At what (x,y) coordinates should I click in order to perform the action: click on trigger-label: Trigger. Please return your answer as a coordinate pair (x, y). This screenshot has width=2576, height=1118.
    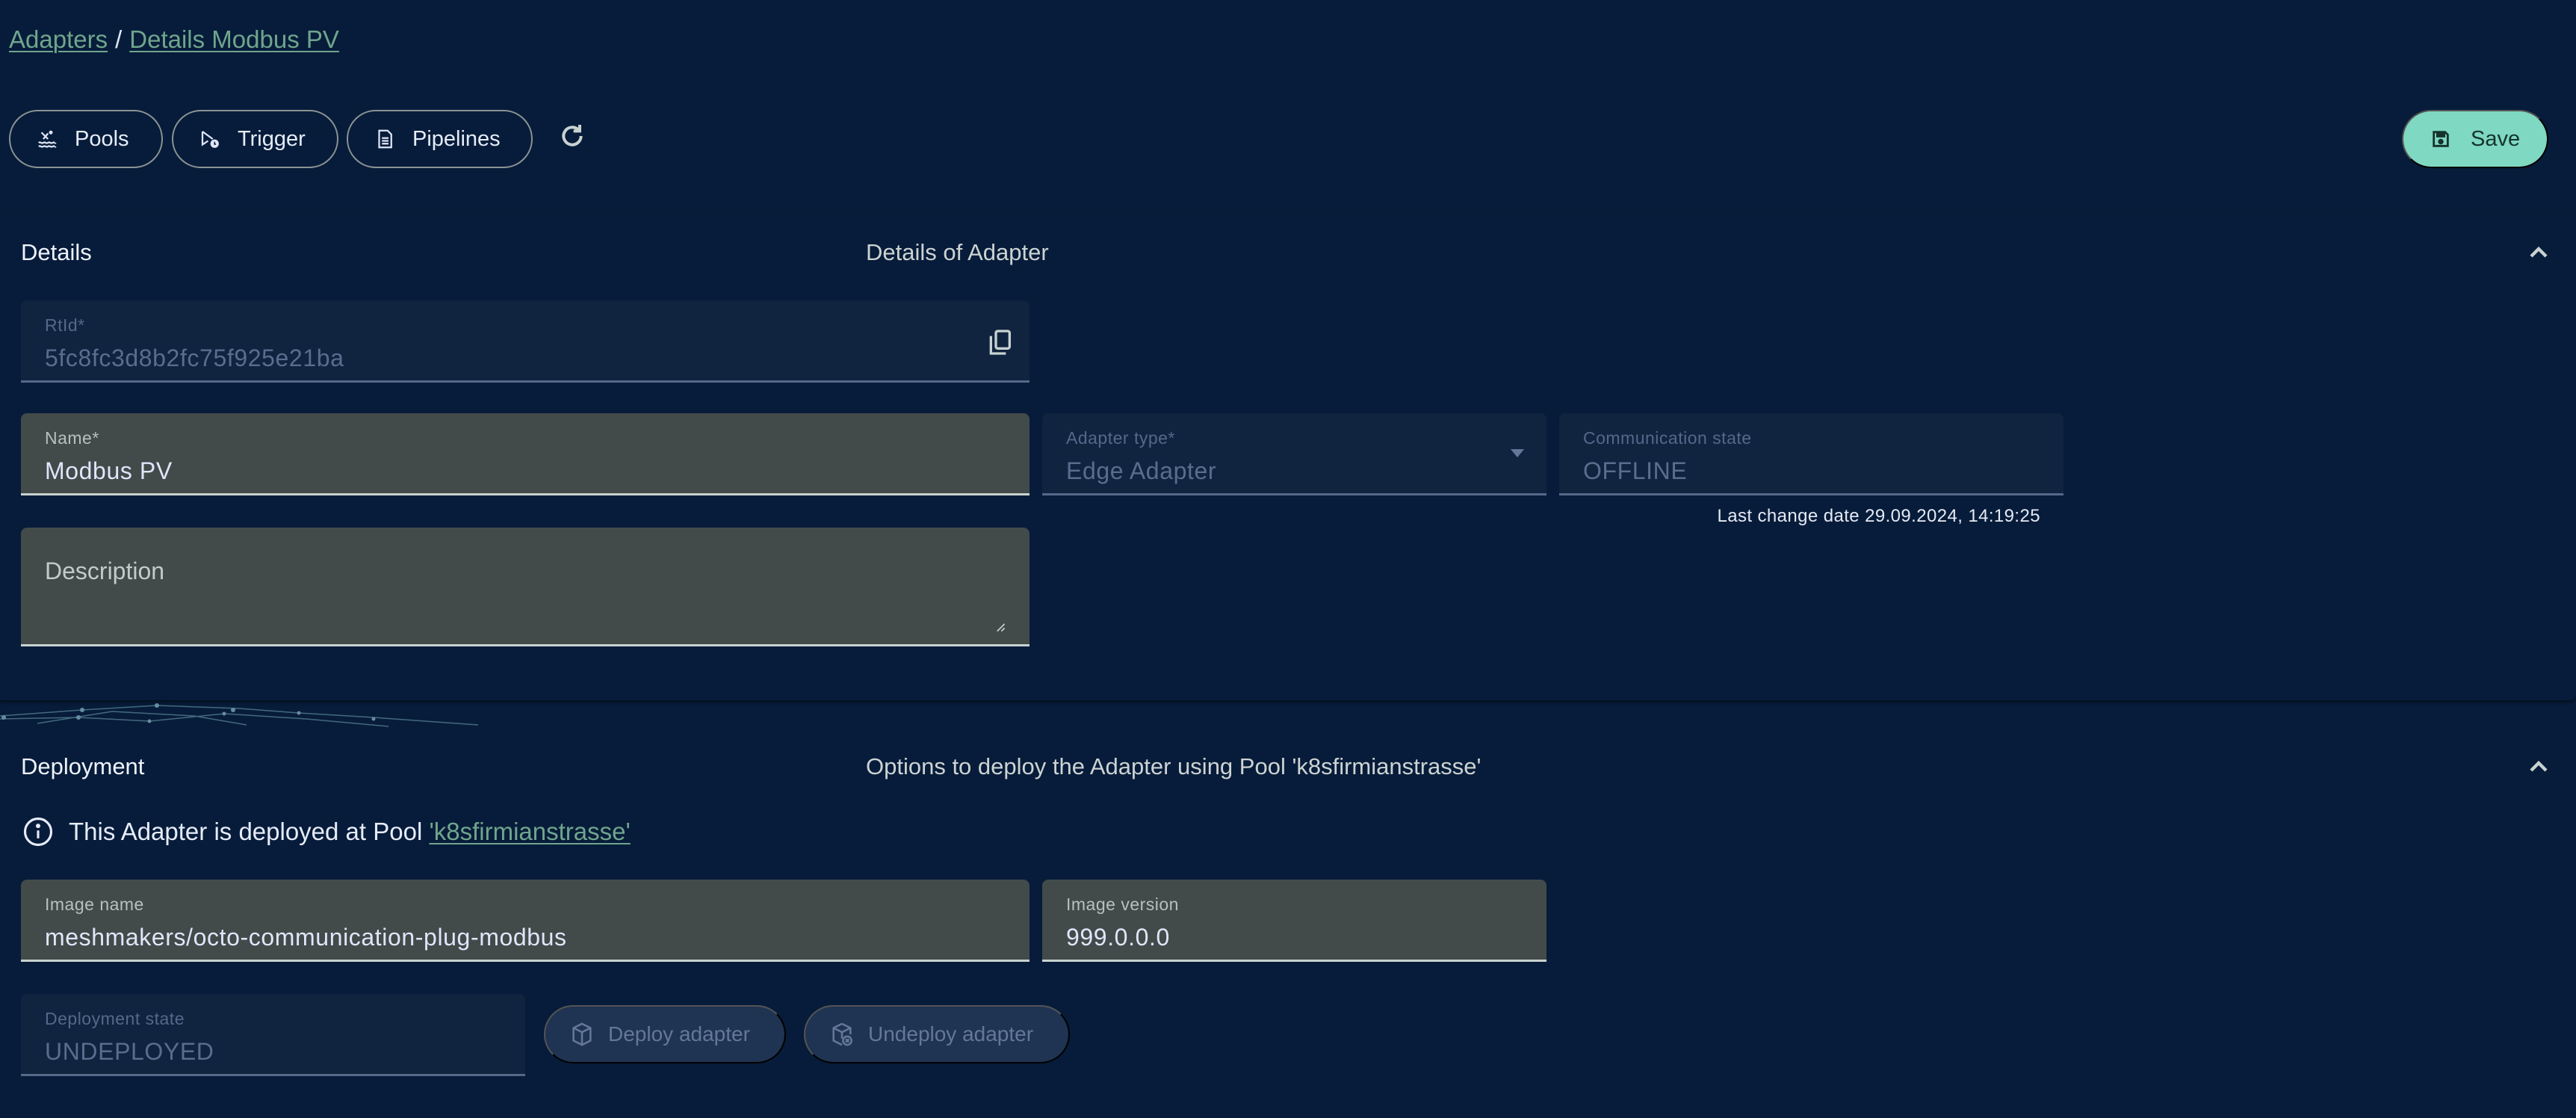
    Looking at the image, I should click on (272, 138).